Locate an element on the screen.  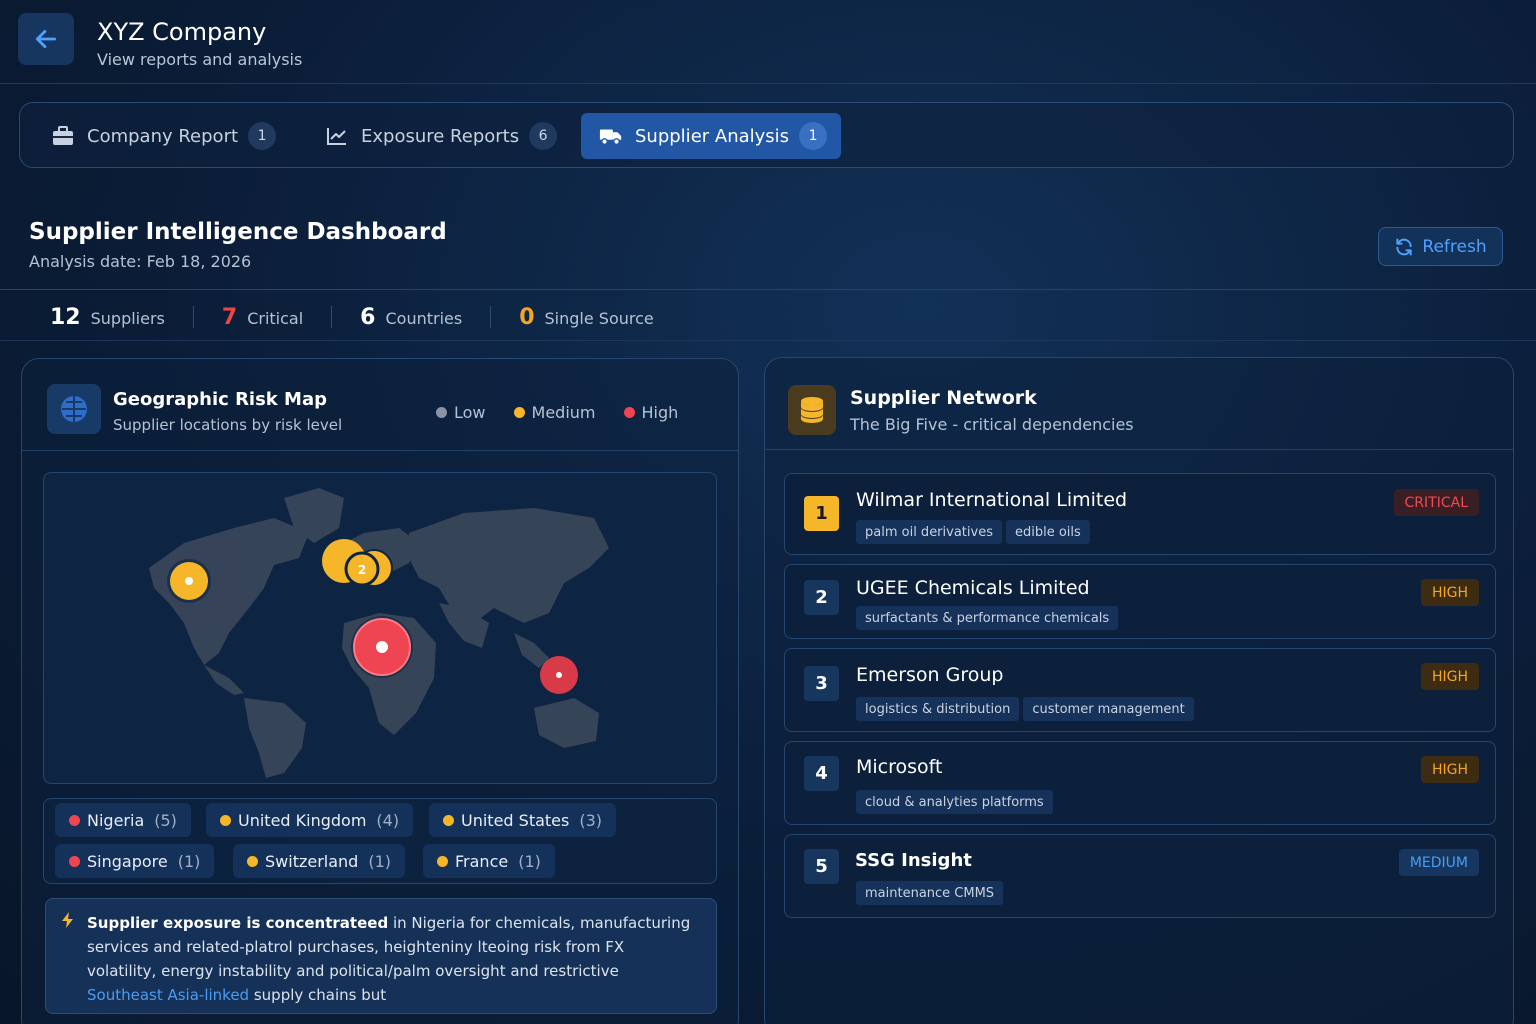
tab-company-report: Company Report 1 is located at coordinates (164, 136).